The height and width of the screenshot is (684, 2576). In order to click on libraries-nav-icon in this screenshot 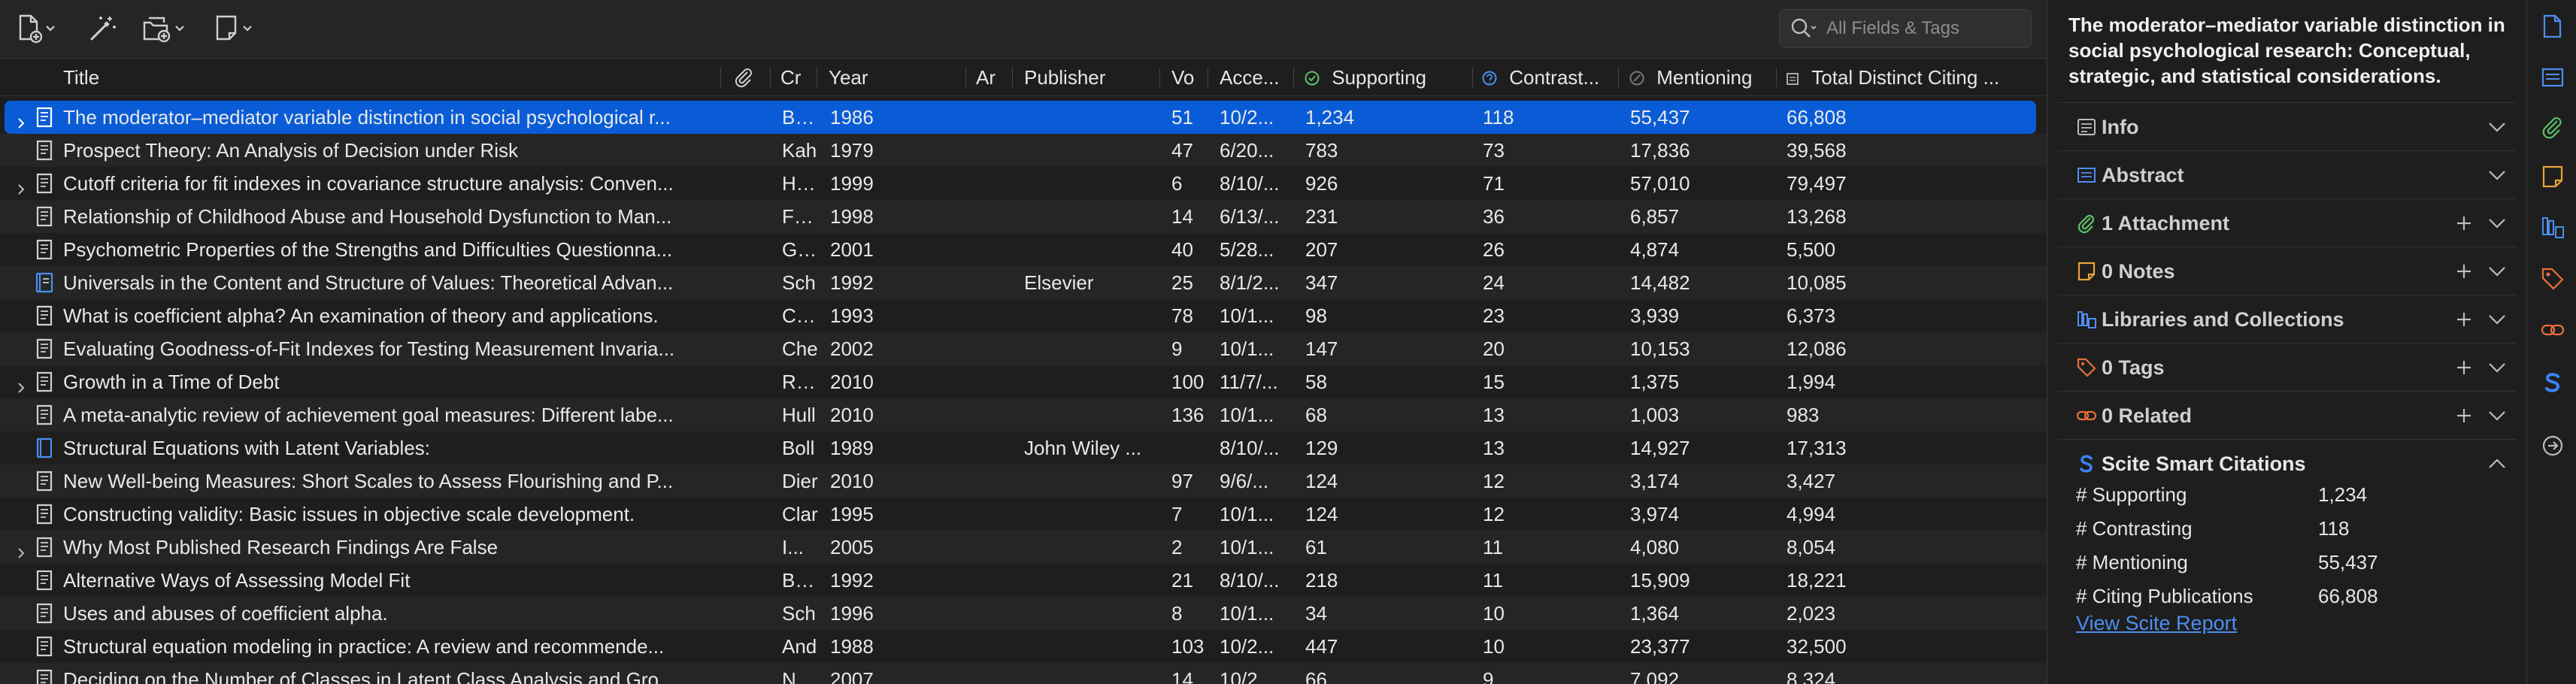, I will do `click(2552, 228)`.